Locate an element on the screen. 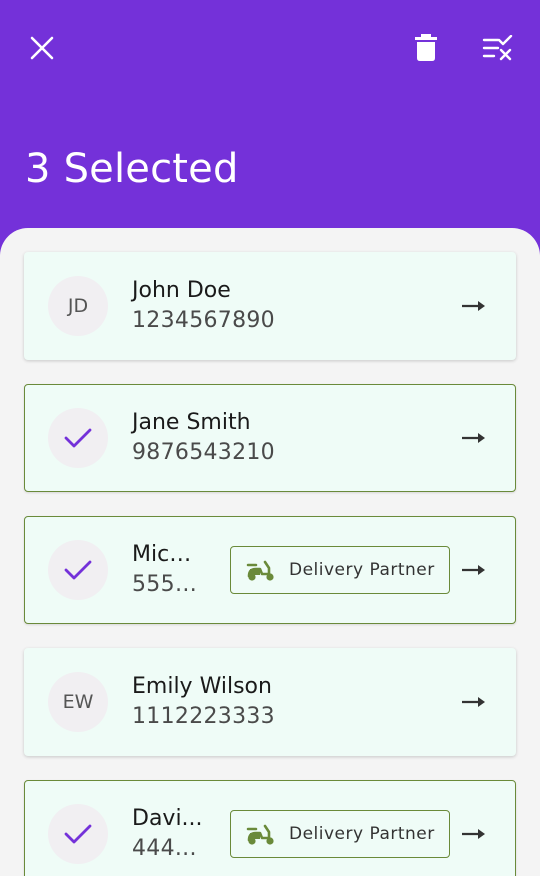 Image resolution: width=540 pixels, height=876 pixels. avatar: JD is located at coordinates (78, 306).